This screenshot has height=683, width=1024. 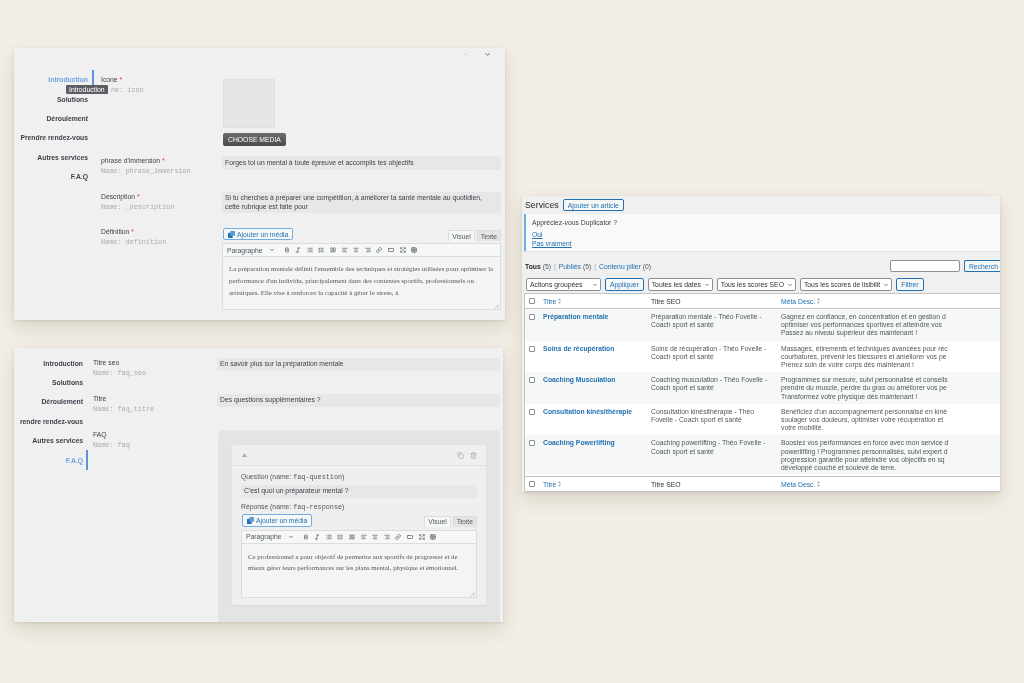 I want to click on caret-up-icon, so click(x=244, y=455).